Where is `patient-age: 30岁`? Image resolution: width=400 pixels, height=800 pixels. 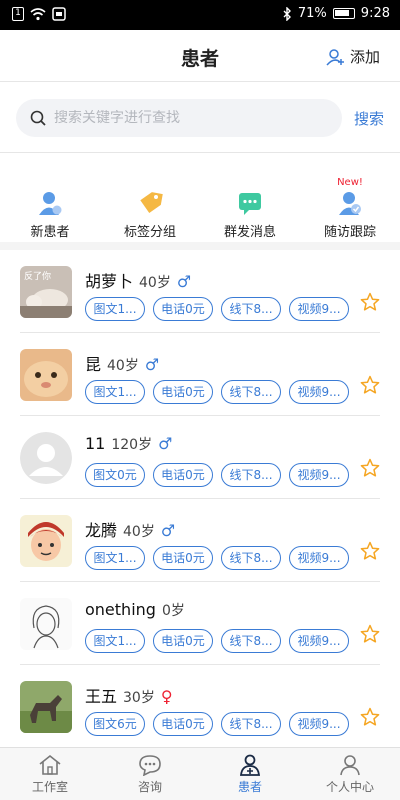
patient-age: 30岁 is located at coordinates (139, 698).